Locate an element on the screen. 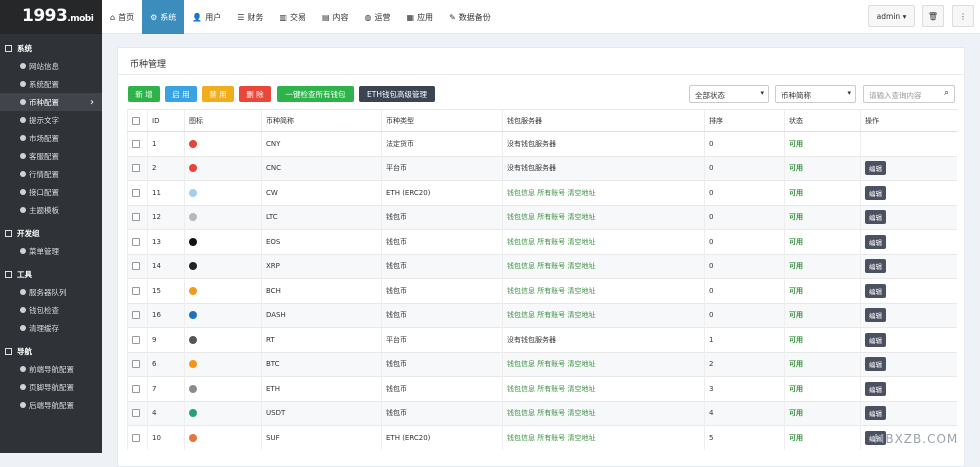 The height and width of the screenshot is (467, 980). sidebar-item: 前端导航配置 is located at coordinates (51, 369).